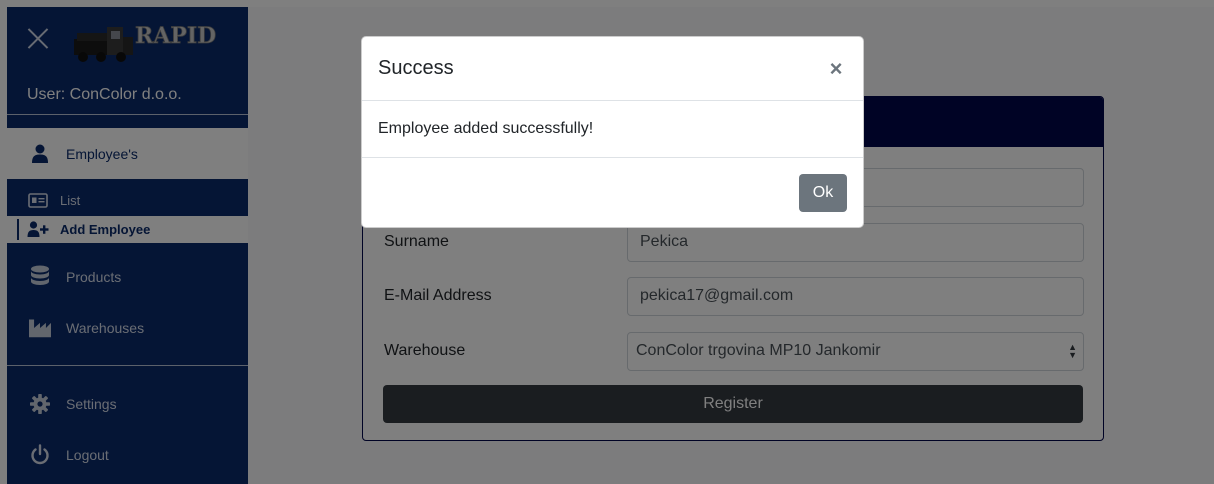 The height and width of the screenshot is (484, 1214). Describe the element at coordinates (612, 193) in the screenshot. I see `modal-footer: Ok` at that location.